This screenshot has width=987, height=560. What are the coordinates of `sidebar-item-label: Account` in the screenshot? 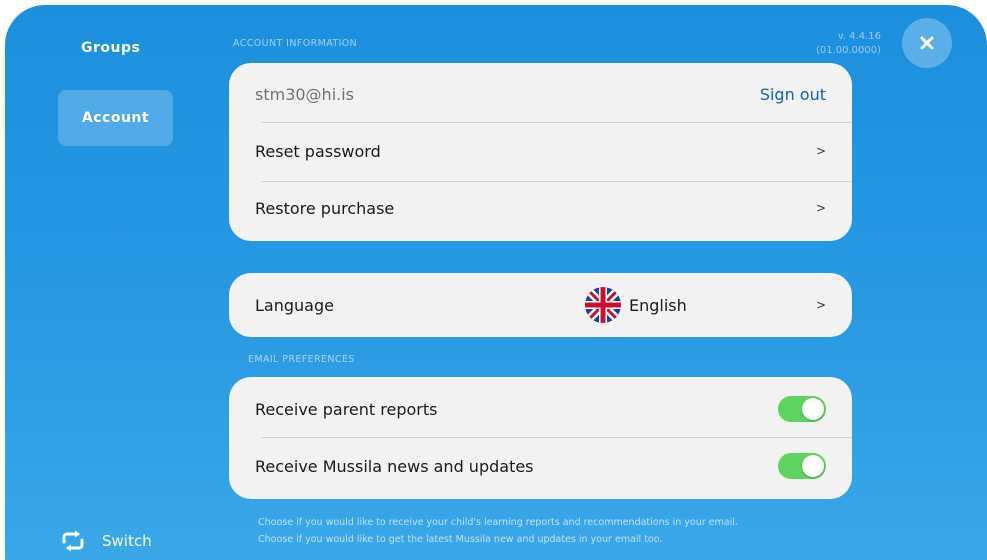 It's located at (115, 118).